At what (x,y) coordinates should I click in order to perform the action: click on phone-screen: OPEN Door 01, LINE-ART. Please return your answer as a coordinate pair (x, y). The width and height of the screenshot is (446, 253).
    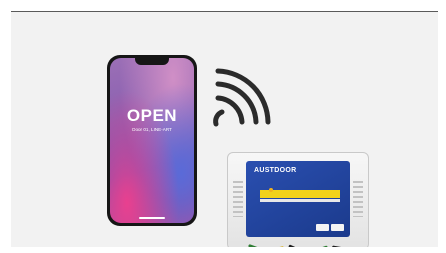
    Looking at the image, I should click on (152, 140).